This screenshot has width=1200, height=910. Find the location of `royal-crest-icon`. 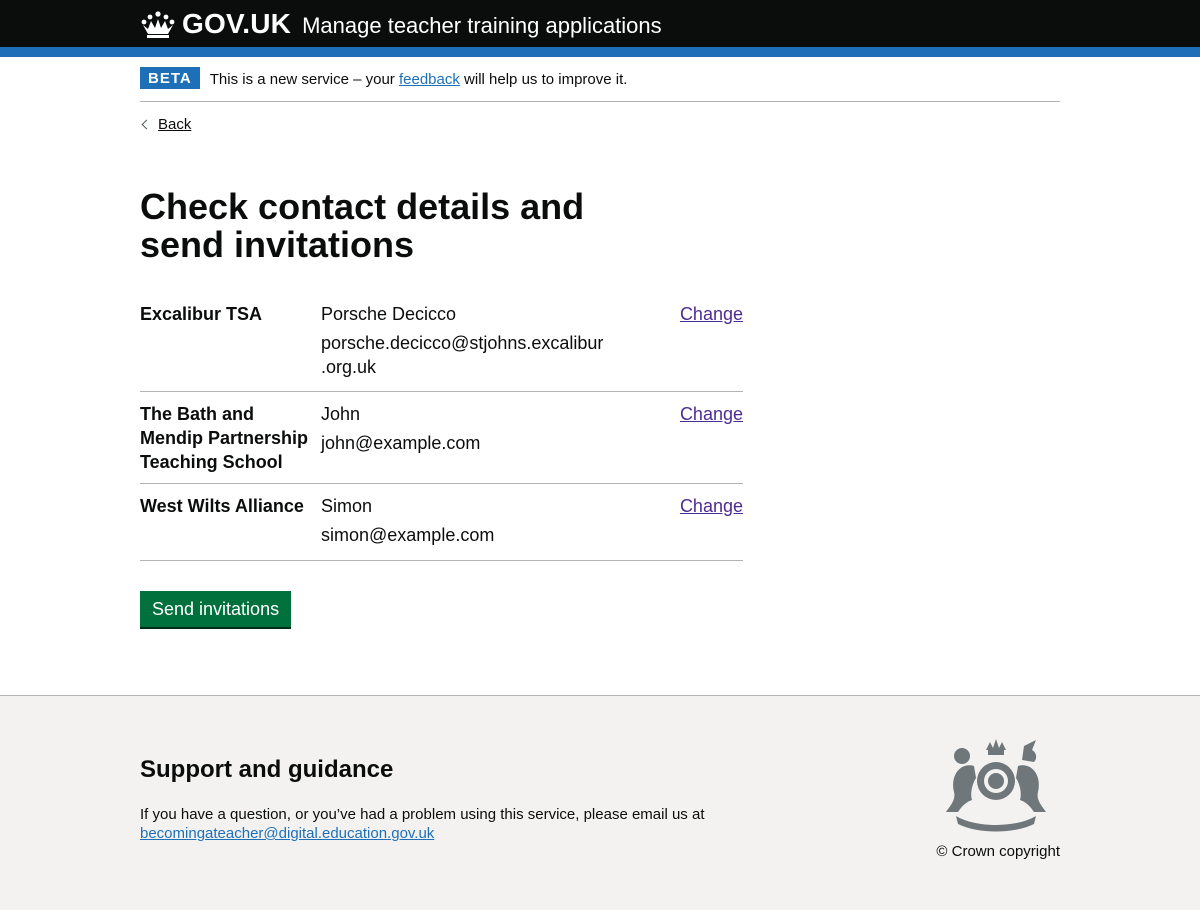

royal-crest-icon is located at coordinates (996, 785).